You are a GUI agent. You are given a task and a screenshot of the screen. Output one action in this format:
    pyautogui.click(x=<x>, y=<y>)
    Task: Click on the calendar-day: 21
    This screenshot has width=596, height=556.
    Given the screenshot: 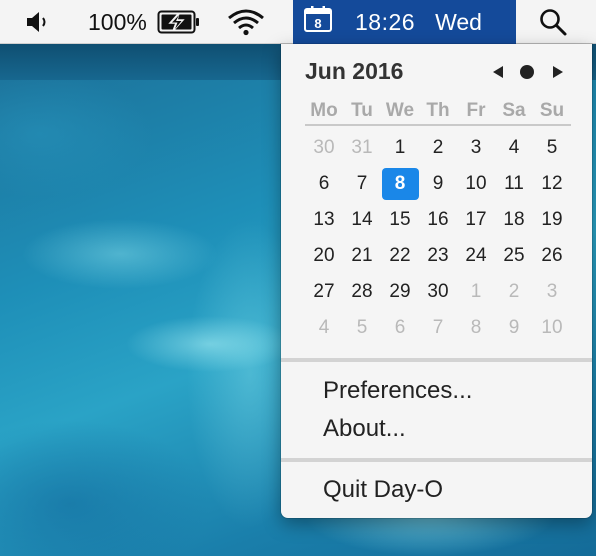 What is the action you would take?
    pyautogui.click(x=362, y=256)
    